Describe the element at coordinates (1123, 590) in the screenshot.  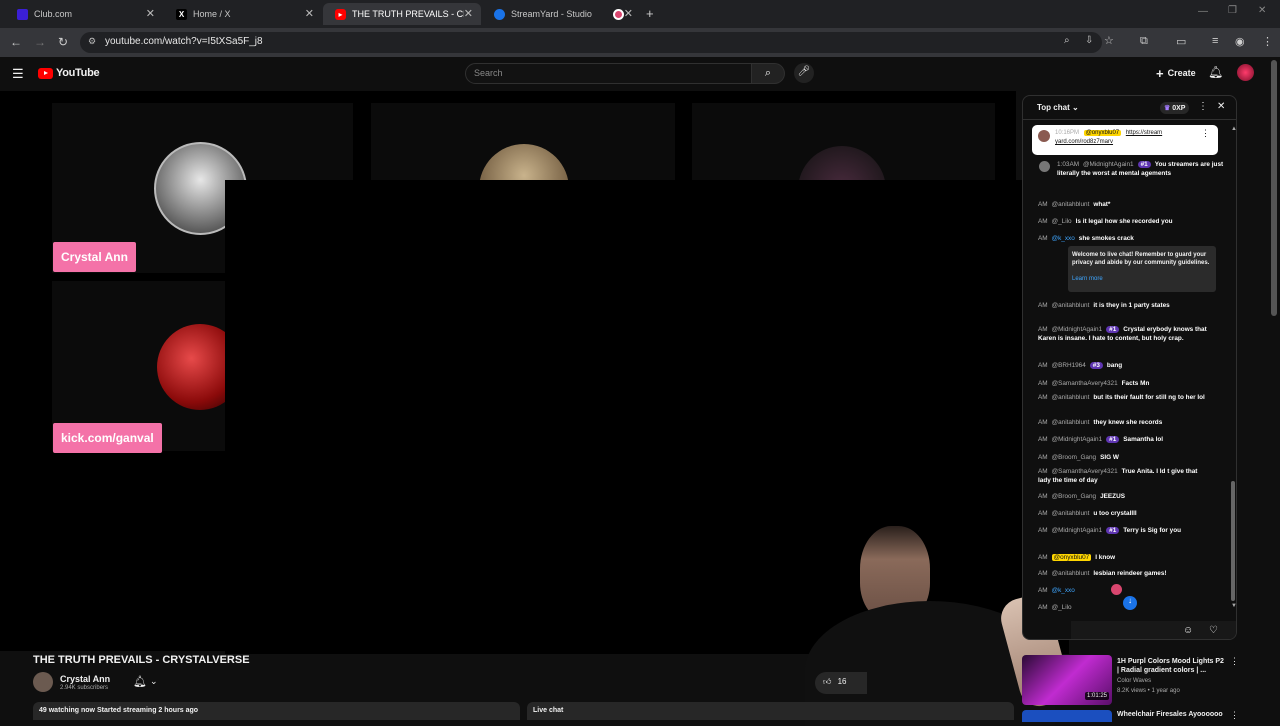
I see `chat-message: AM @k_xxo` at that location.